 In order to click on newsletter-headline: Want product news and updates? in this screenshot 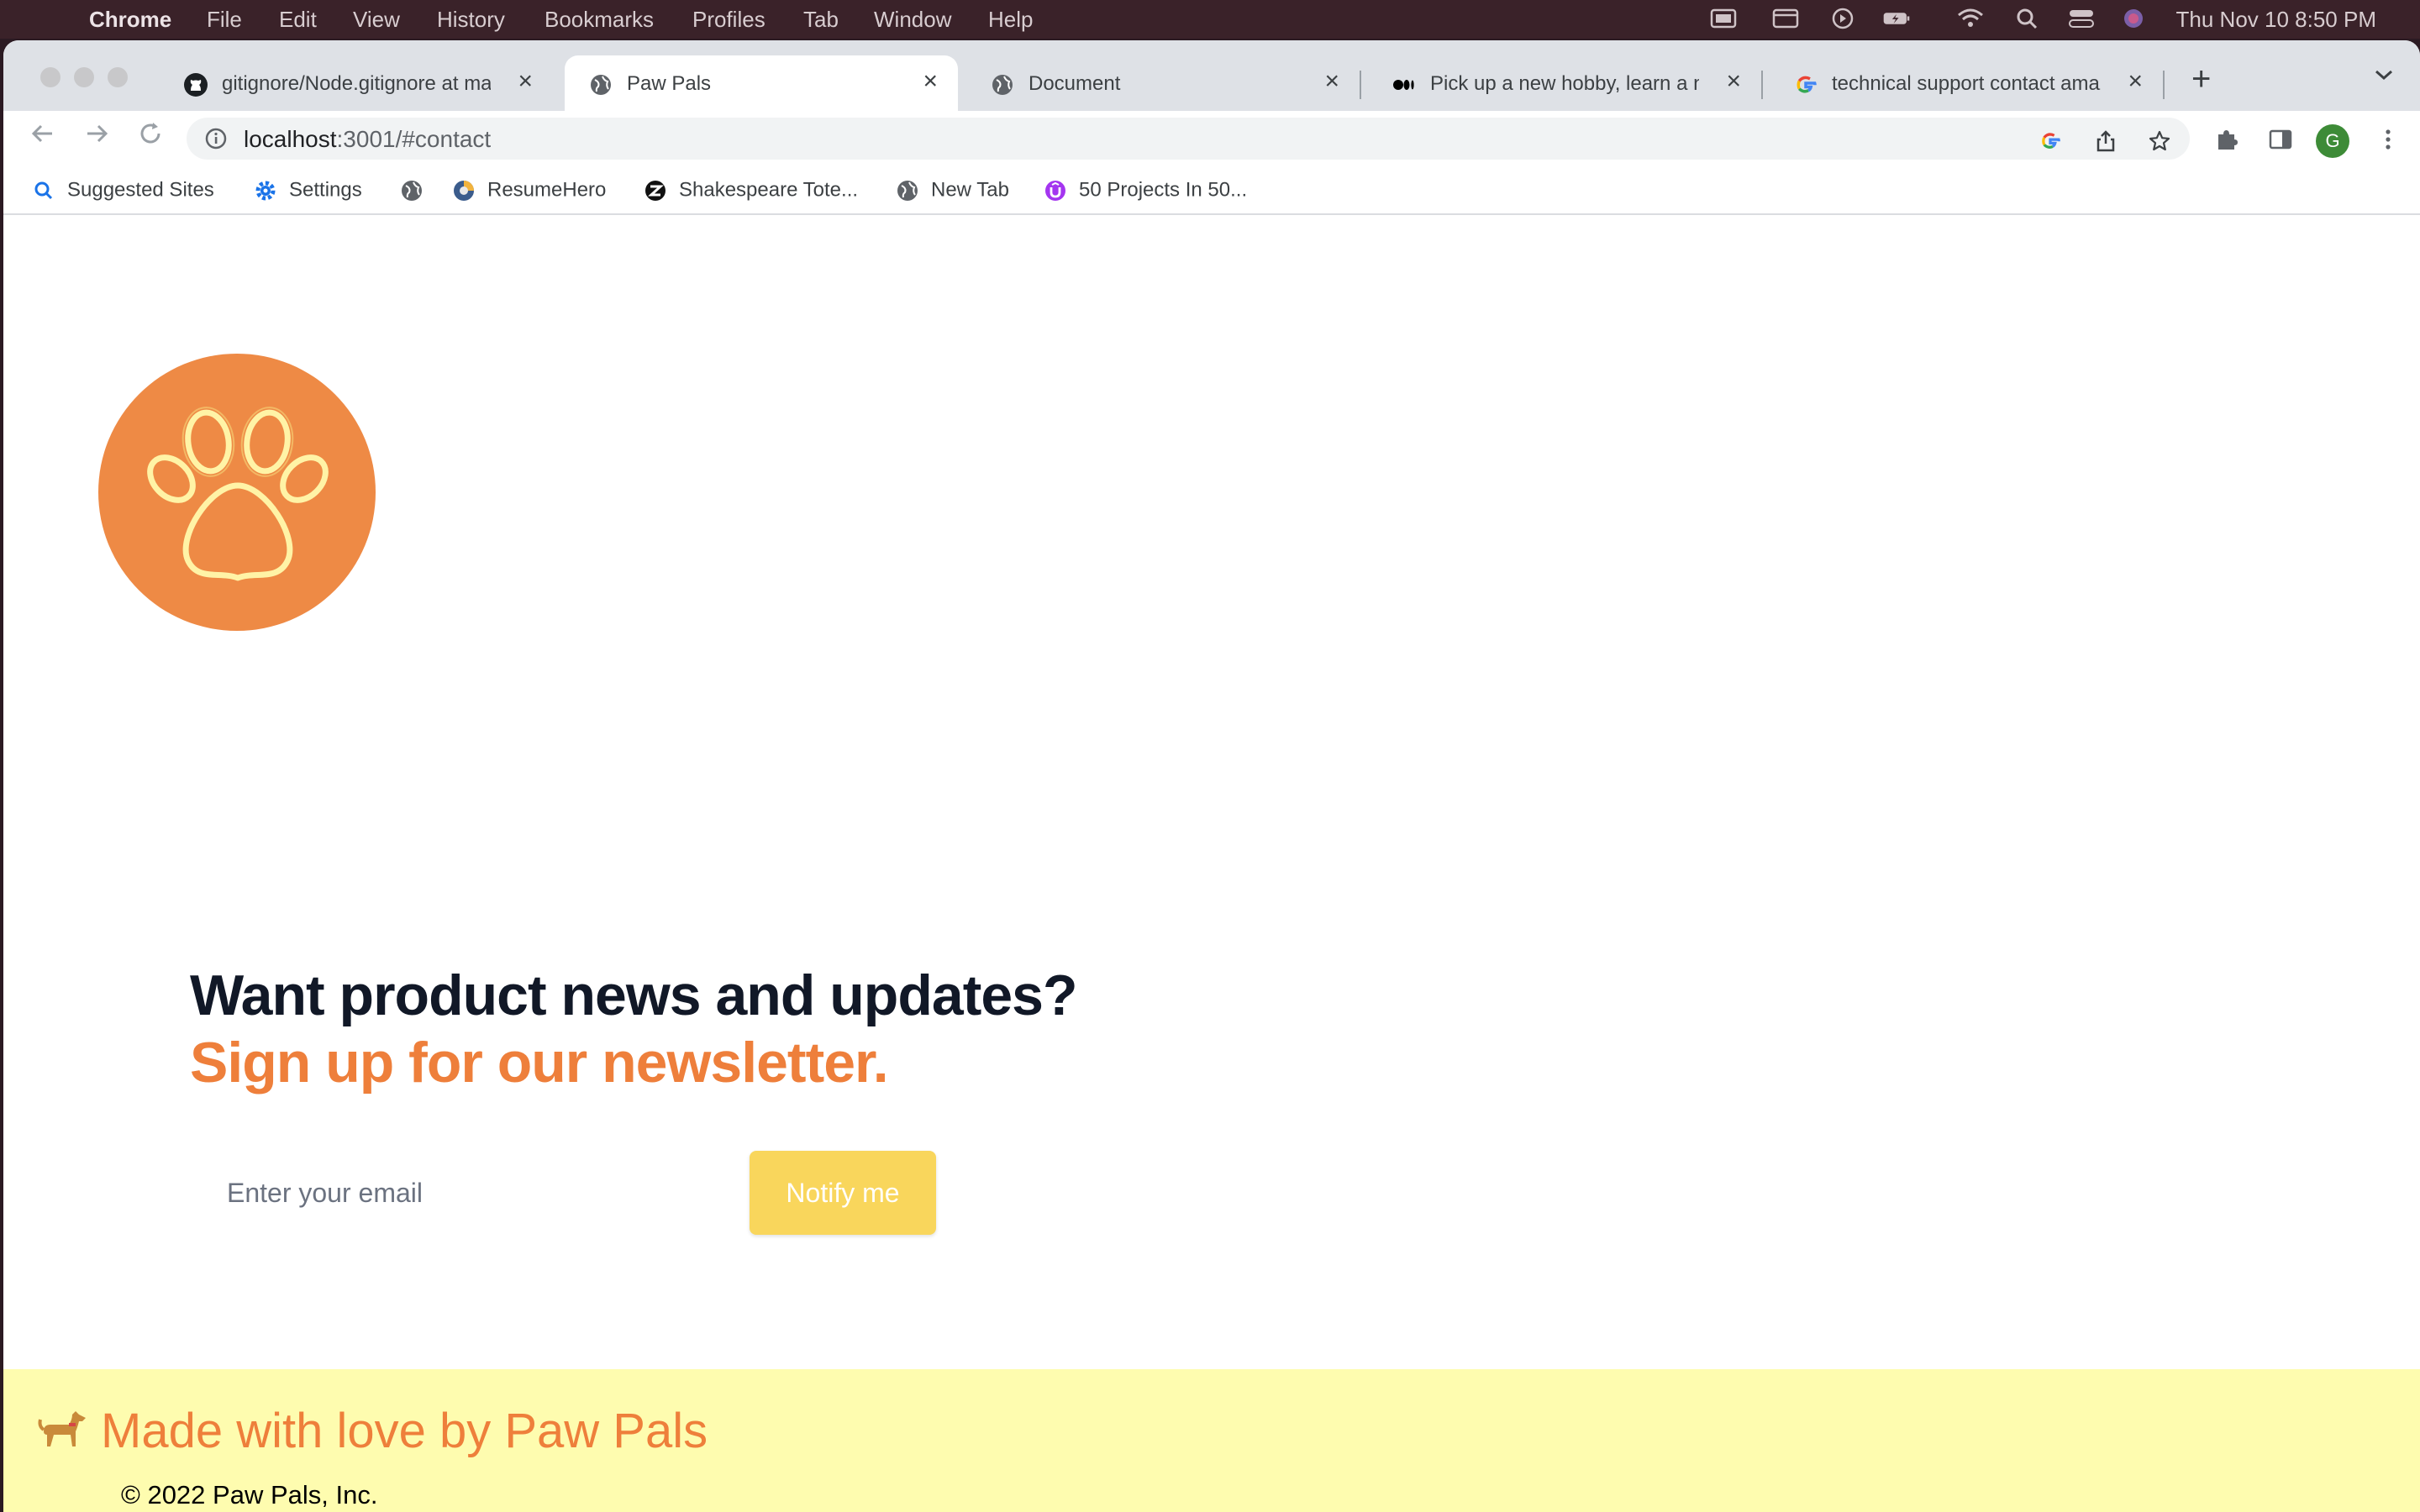, I will do `click(634, 995)`.